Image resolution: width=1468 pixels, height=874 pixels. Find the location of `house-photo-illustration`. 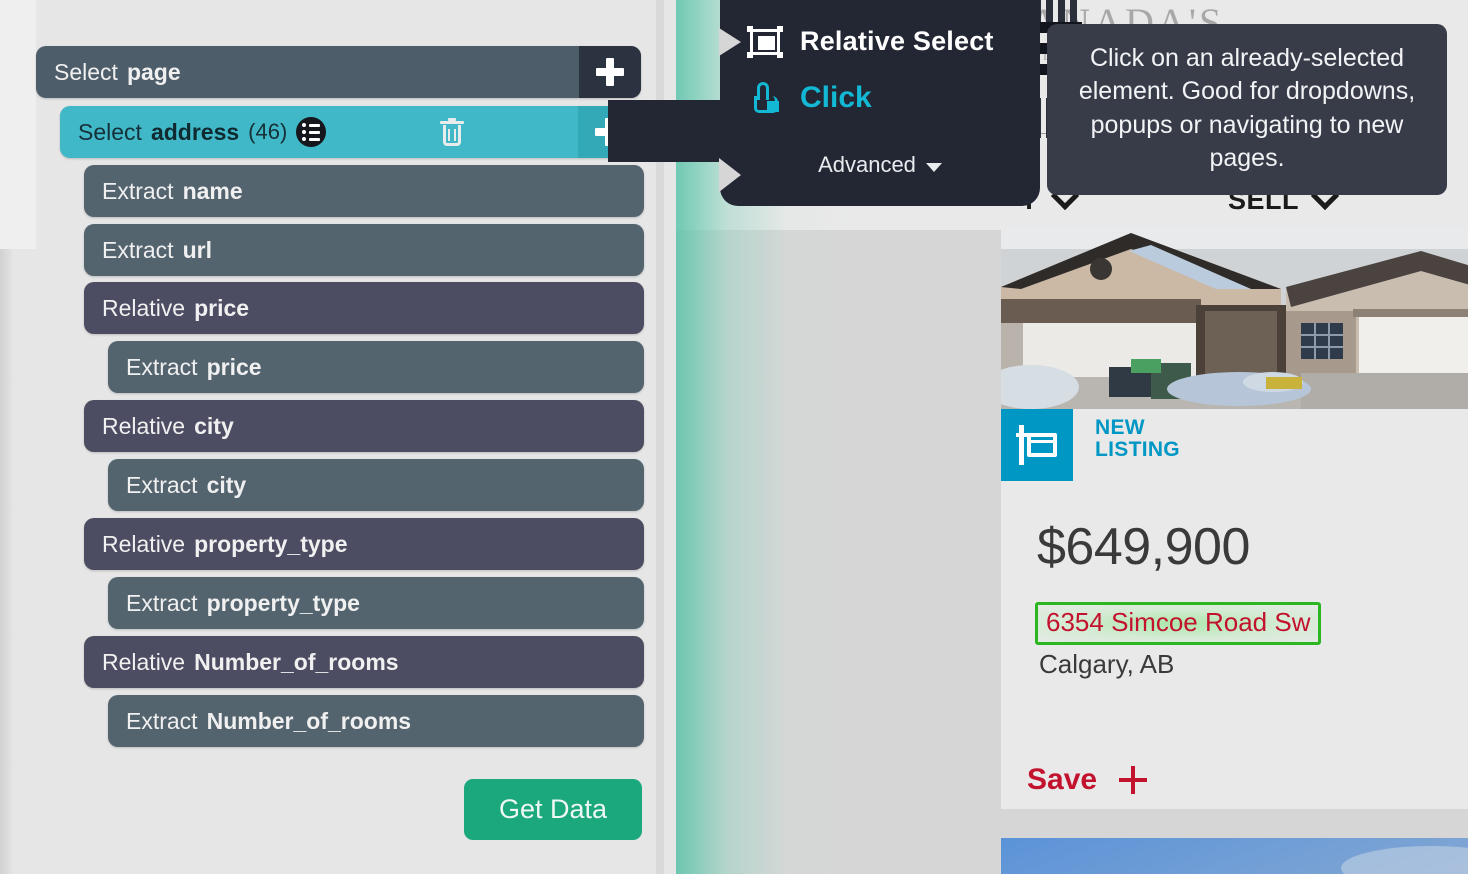

house-photo-illustration is located at coordinates (1234, 318).